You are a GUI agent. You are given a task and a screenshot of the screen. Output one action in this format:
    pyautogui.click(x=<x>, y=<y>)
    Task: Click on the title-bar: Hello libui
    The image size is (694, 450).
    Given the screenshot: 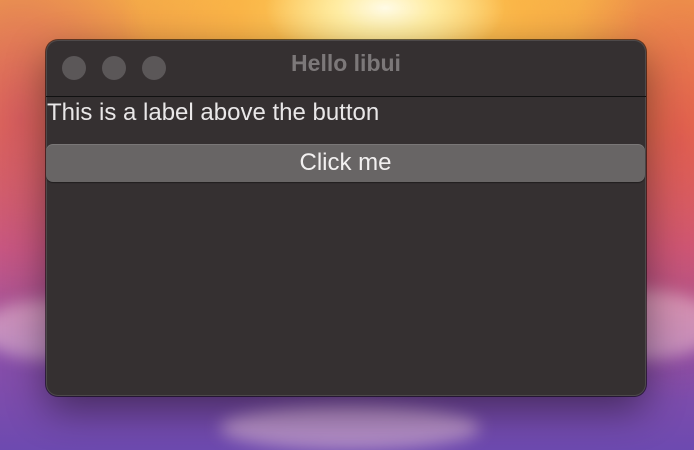 What is the action you would take?
    pyautogui.click(x=346, y=68)
    